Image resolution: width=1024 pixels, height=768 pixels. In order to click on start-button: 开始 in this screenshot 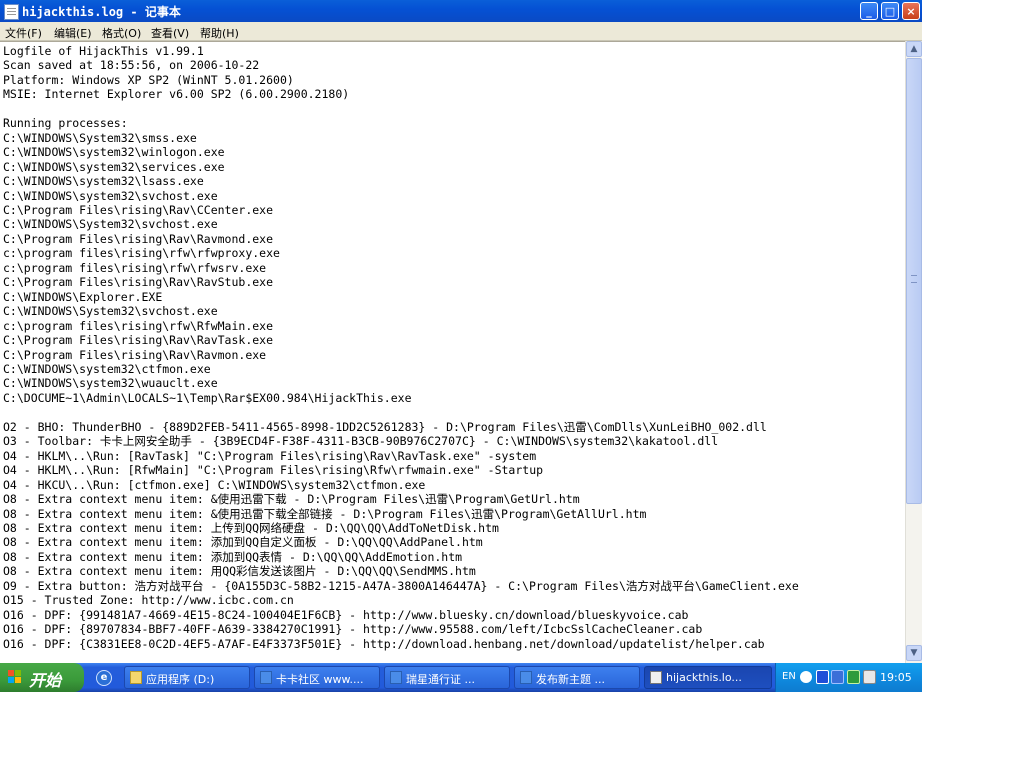, I will do `click(42, 677)`.